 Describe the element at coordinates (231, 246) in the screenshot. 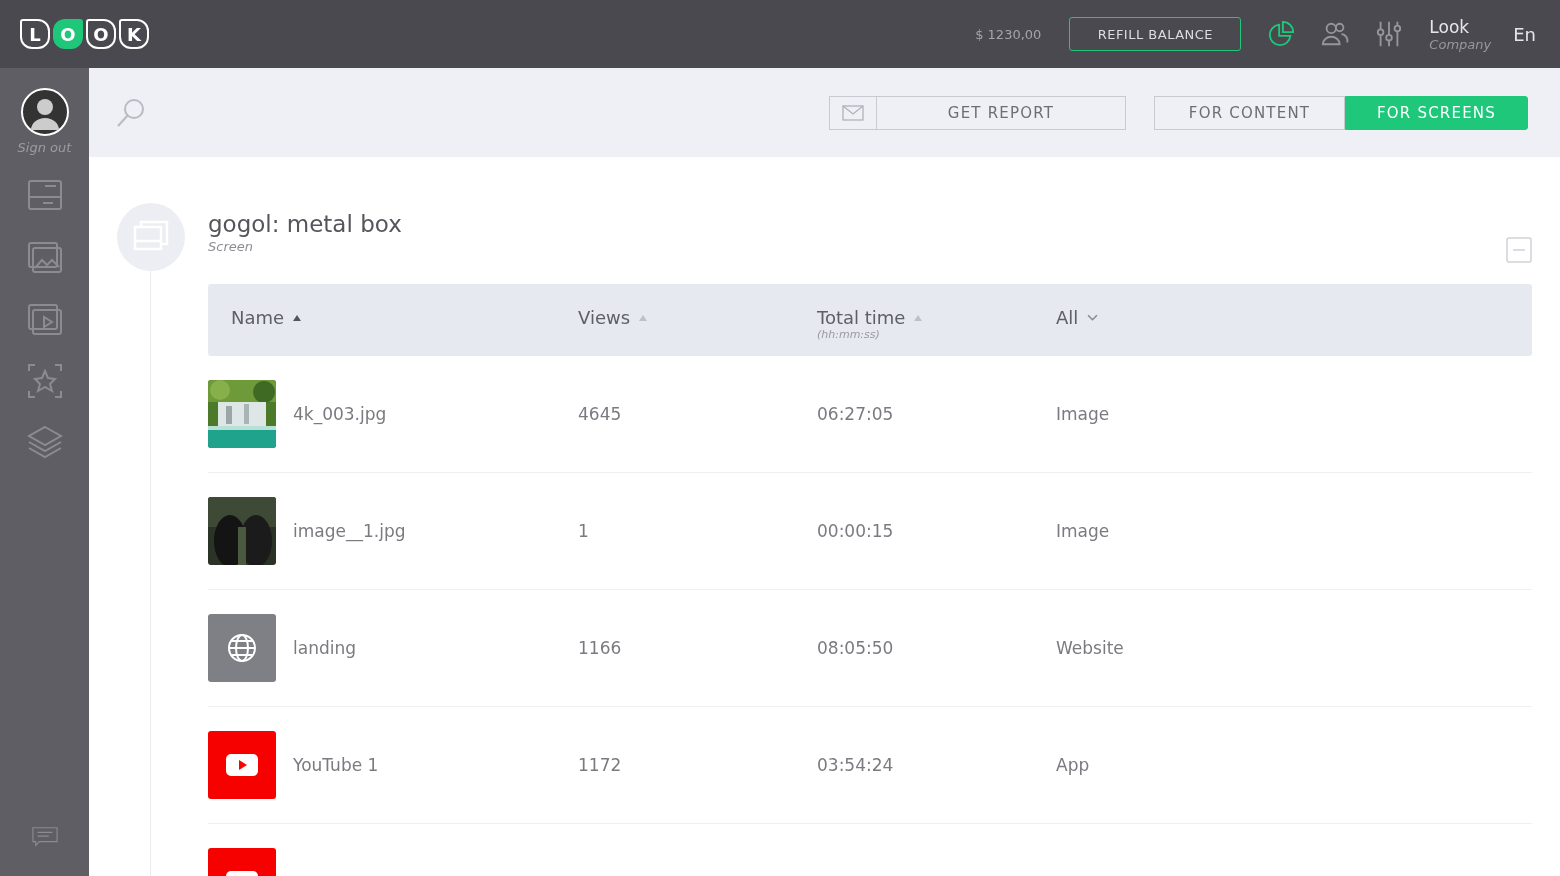

I see `screen-type: Screen` at that location.